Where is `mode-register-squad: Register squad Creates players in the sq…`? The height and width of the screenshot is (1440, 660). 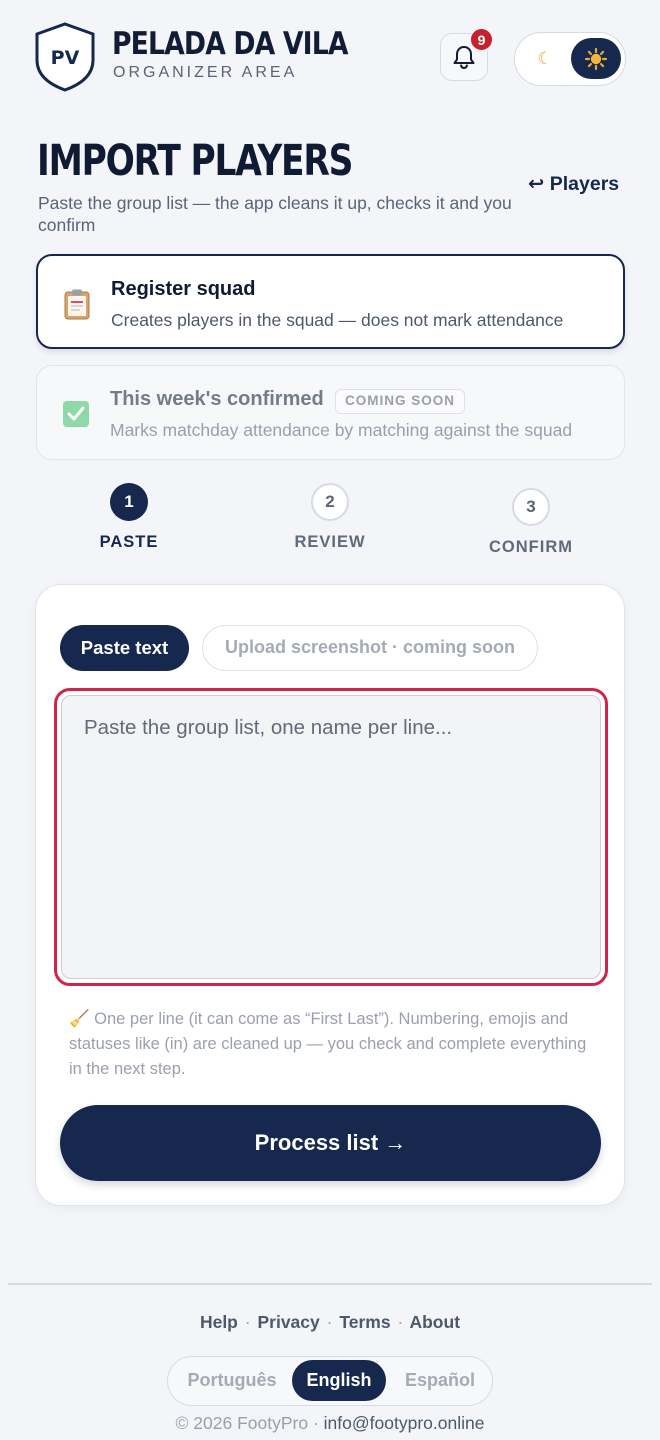 mode-register-squad: Register squad Creates players in the sq… is located at coordinates (330, 301).